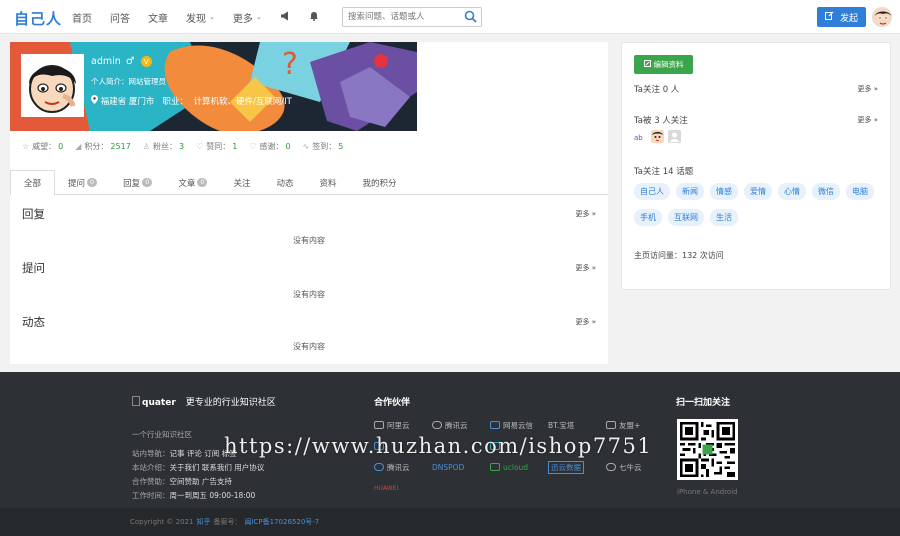 The image size is (900, 536). Describe the element at coordinates (192, 182) in the screenshot. I see `tab-articles: 文章 0` at that location.